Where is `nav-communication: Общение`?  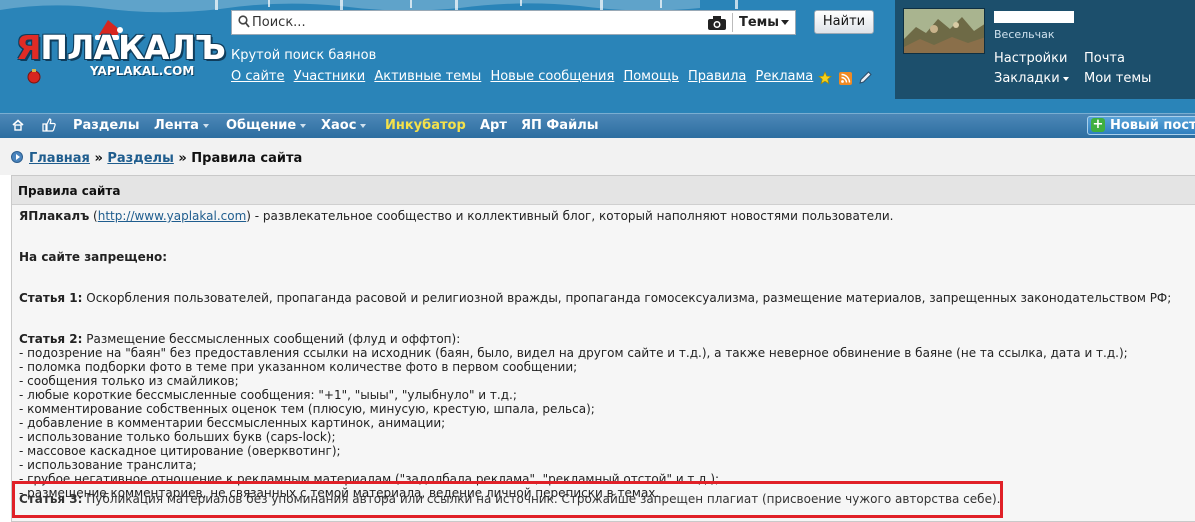 nav-communication: Общение is located at coordinates (266, 125).